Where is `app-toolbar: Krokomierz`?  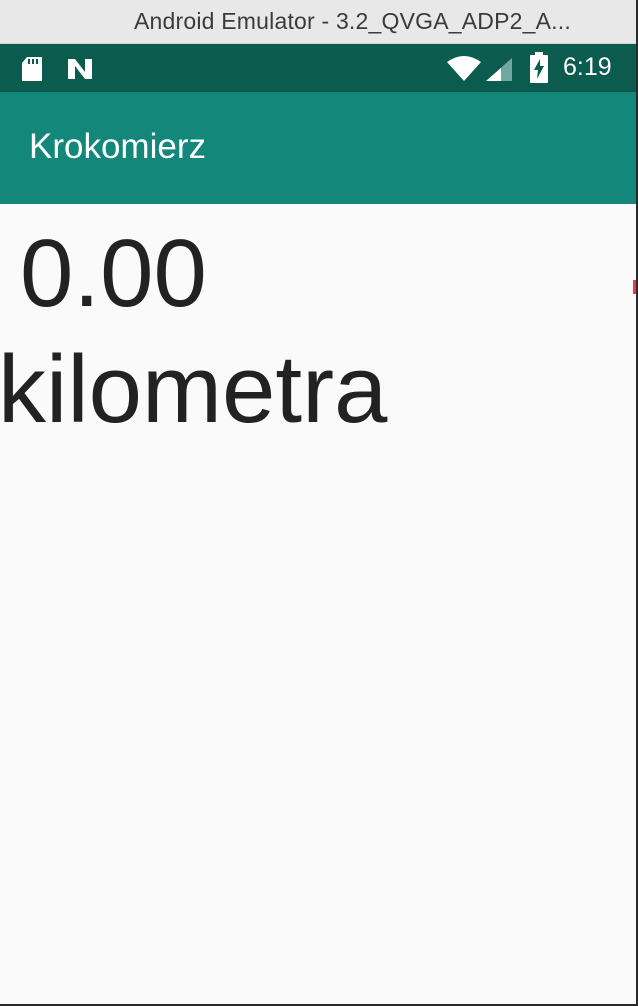
app-toolbar: Krokomierz is located at coordinates (319, 148).